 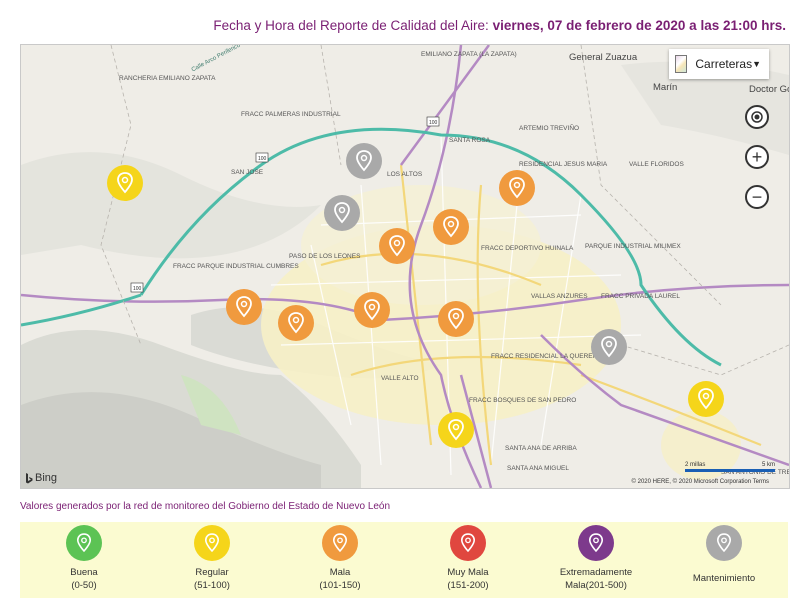 What do you see at coordinates (550, 356) in the screenshot?
I see `map-label: FRACC RESIDENCIAL LA QUERENCIA` at bounding box center [550, 356].